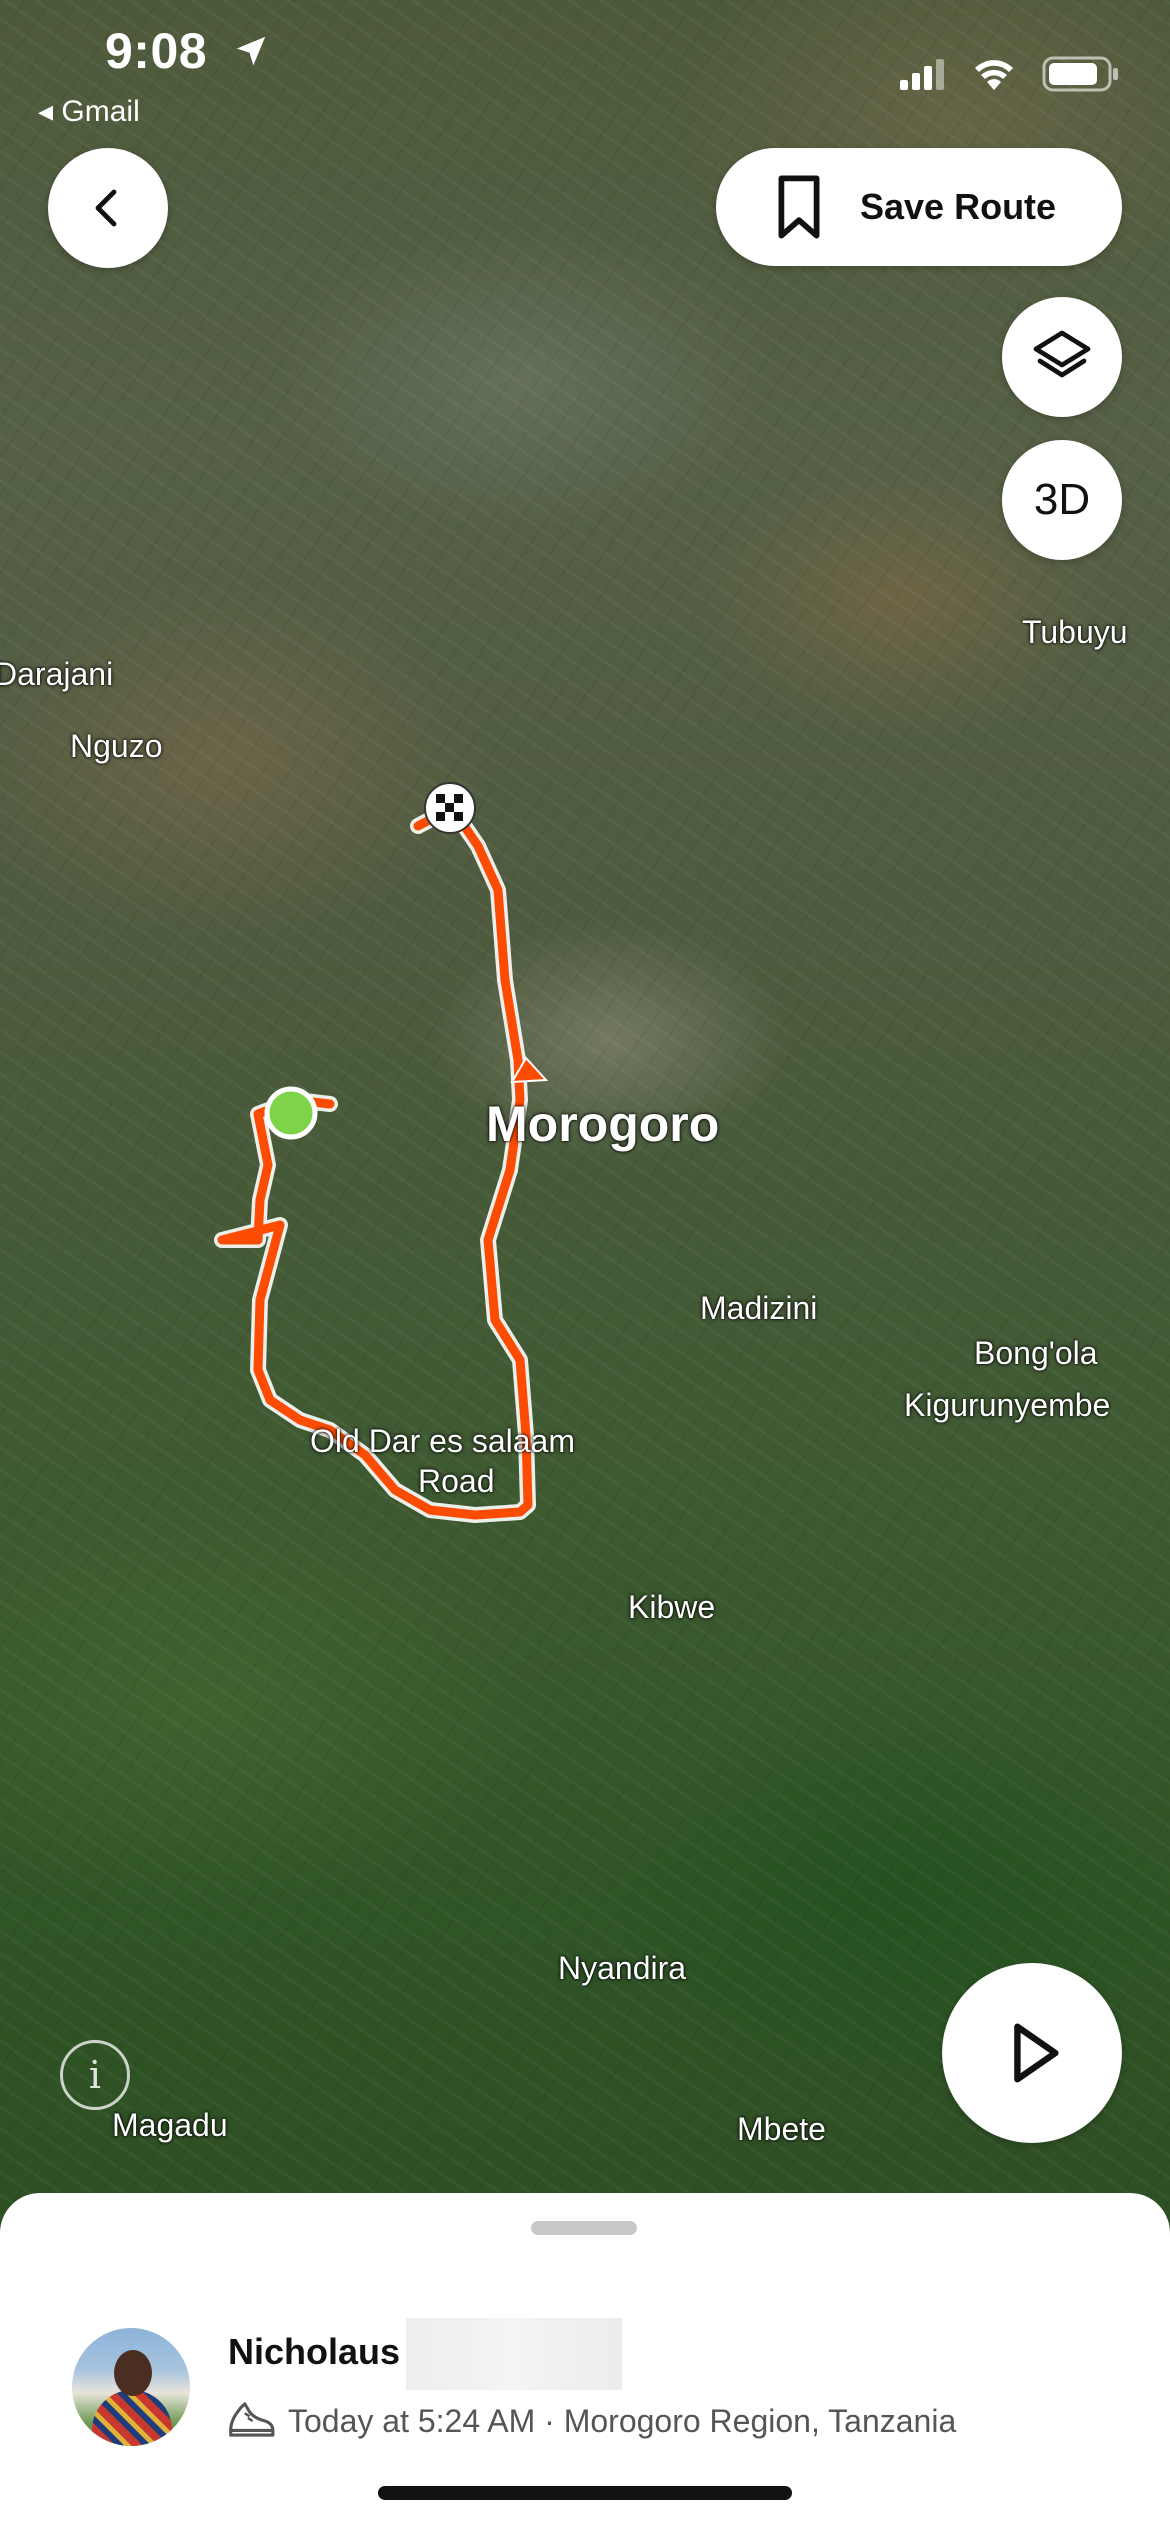 The height and width of the screenshot is (2532, 1170). What do you see at coordinates (450, 808) in the screenshot?
I see `finish-flag-marker` at bounding box center [450, 808].